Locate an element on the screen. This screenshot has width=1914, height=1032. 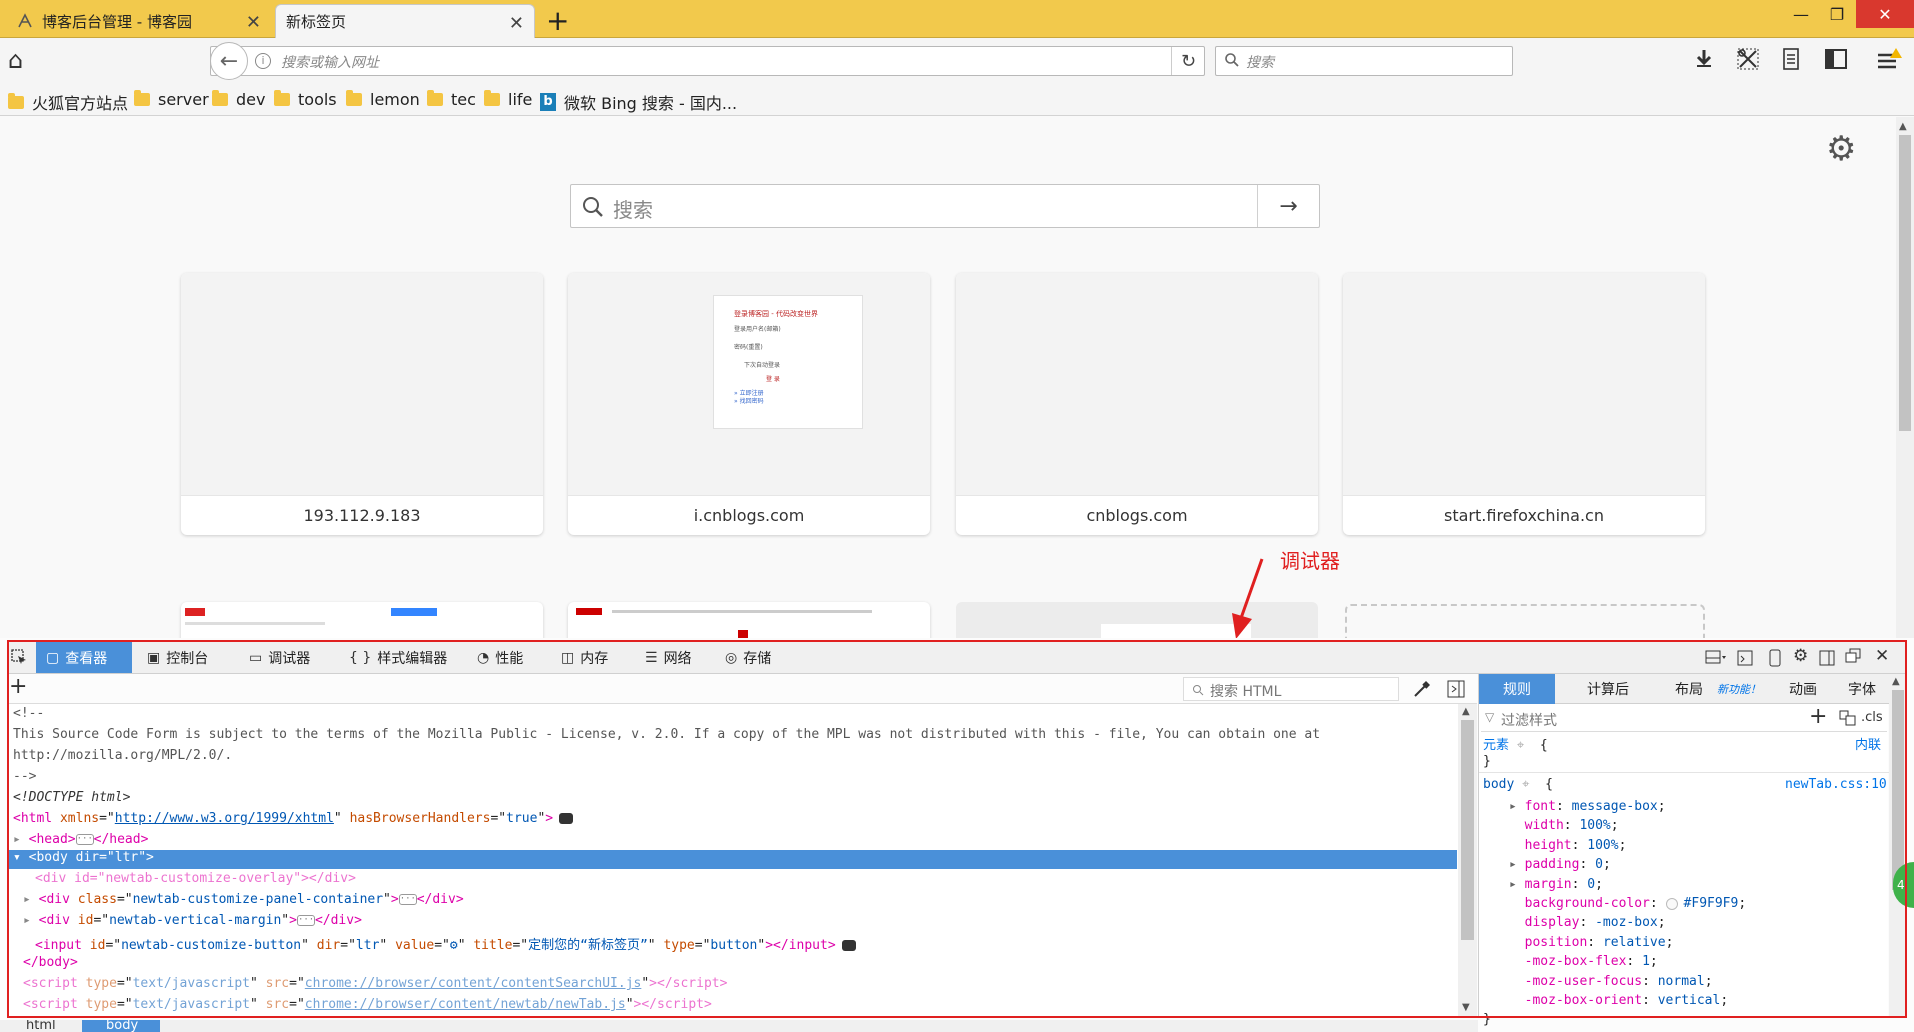
search-input: 搜索 is located at coordinates (1260, 62).